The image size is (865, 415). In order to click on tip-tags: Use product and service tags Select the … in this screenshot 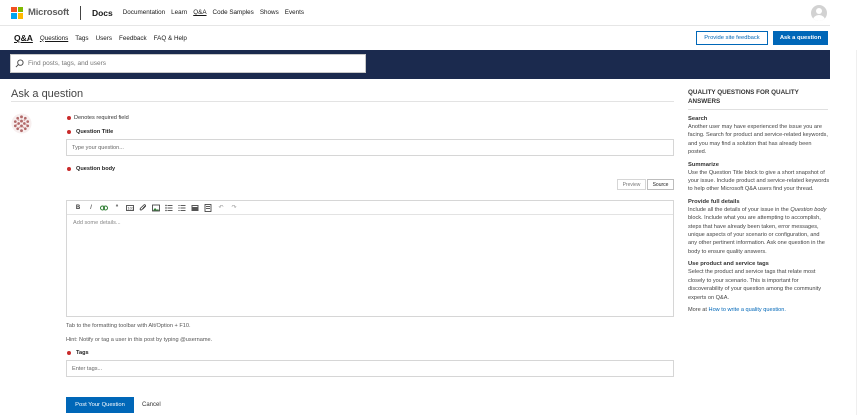, I will do `click(759, 281)`.